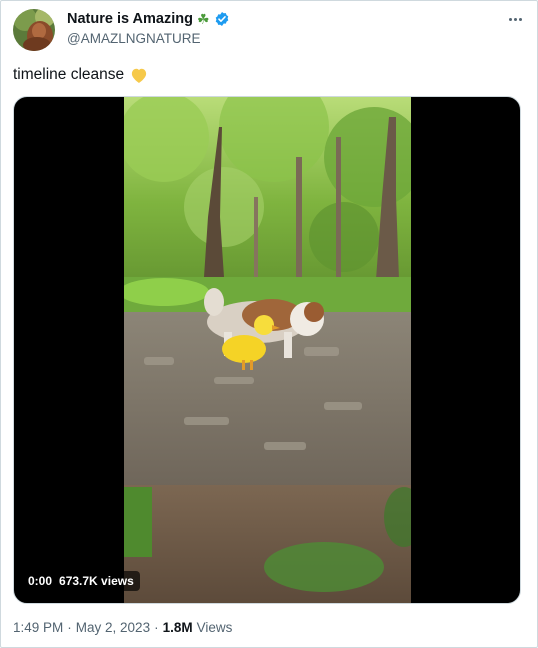  Describe the element at coordinates (203, 19) in the screenshot. I see `shamrock-icon: ☘` at that location.